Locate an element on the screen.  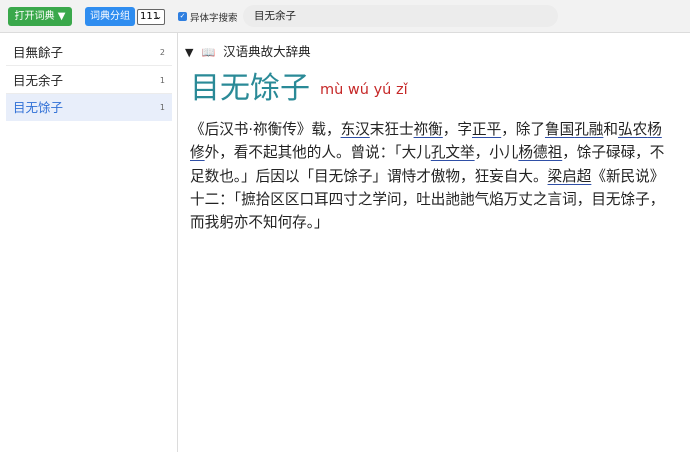
sidebar-item-label: 目無餘子 is located at coordinates (38, 52).